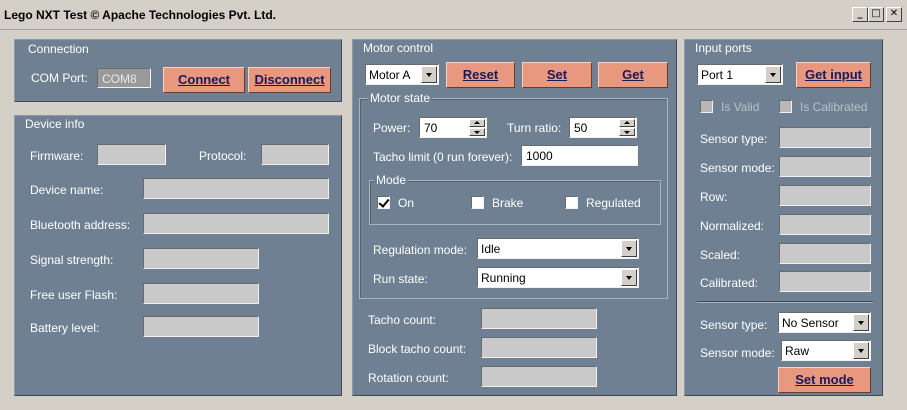 This screenshot has height=410, width=907. What do you see at coordinates (392, 128) in the screenshot?
I see `power-label: Power:` at bounding box center [392, 128].